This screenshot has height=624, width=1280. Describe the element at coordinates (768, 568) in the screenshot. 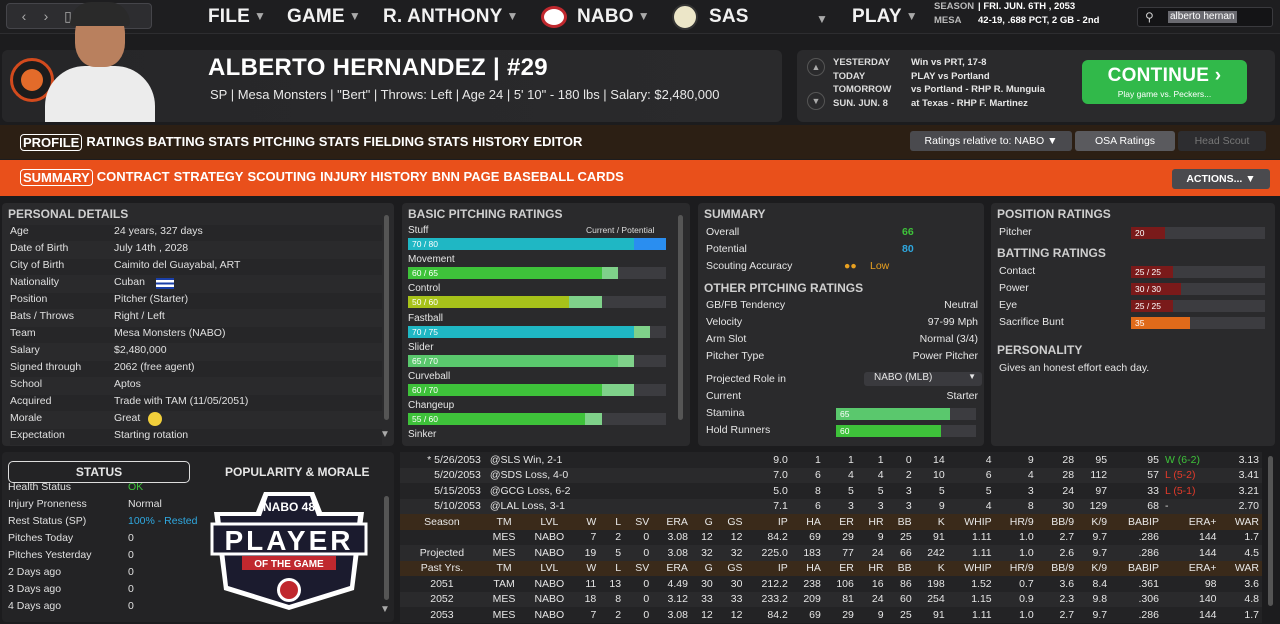

I see `table-cell: IP` at that location.